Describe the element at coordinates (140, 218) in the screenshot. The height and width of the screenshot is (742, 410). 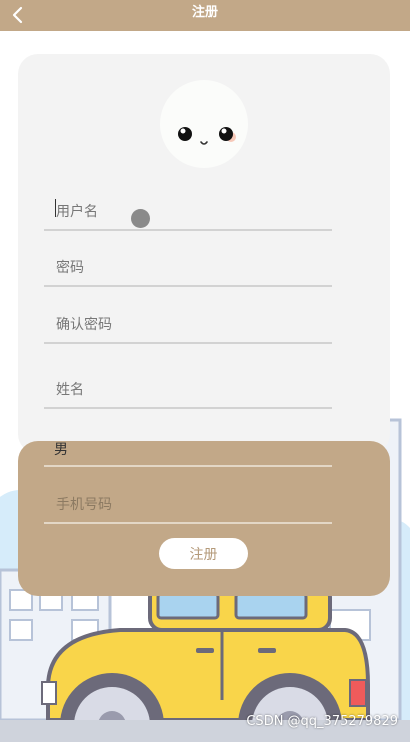
I see `mouse-cursor-indicator` at that location.